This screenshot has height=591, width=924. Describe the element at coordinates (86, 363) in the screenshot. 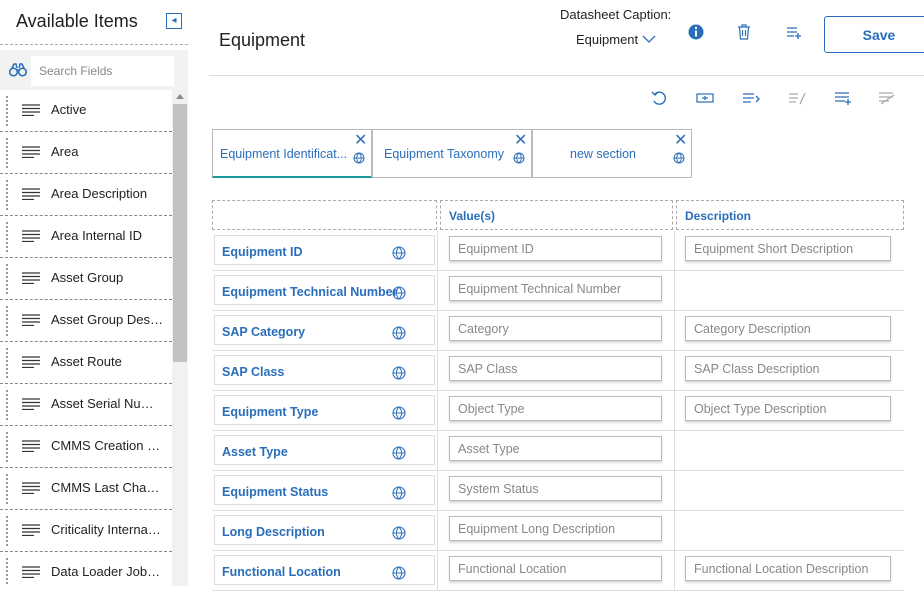

I see `list-item: Asset Route` at that location.